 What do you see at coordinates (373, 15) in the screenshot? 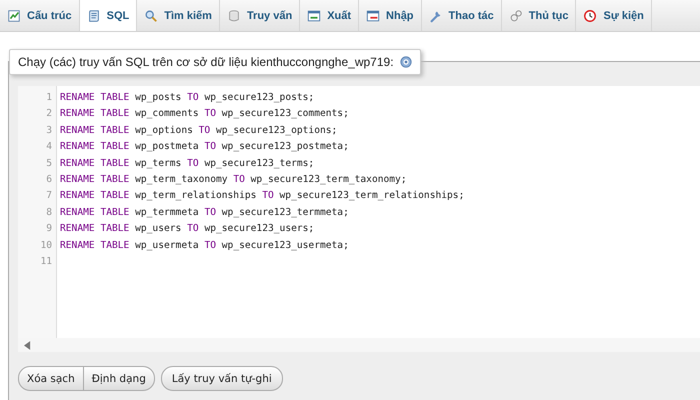
I see `import-window-icon` at bounding box center [373, 15].